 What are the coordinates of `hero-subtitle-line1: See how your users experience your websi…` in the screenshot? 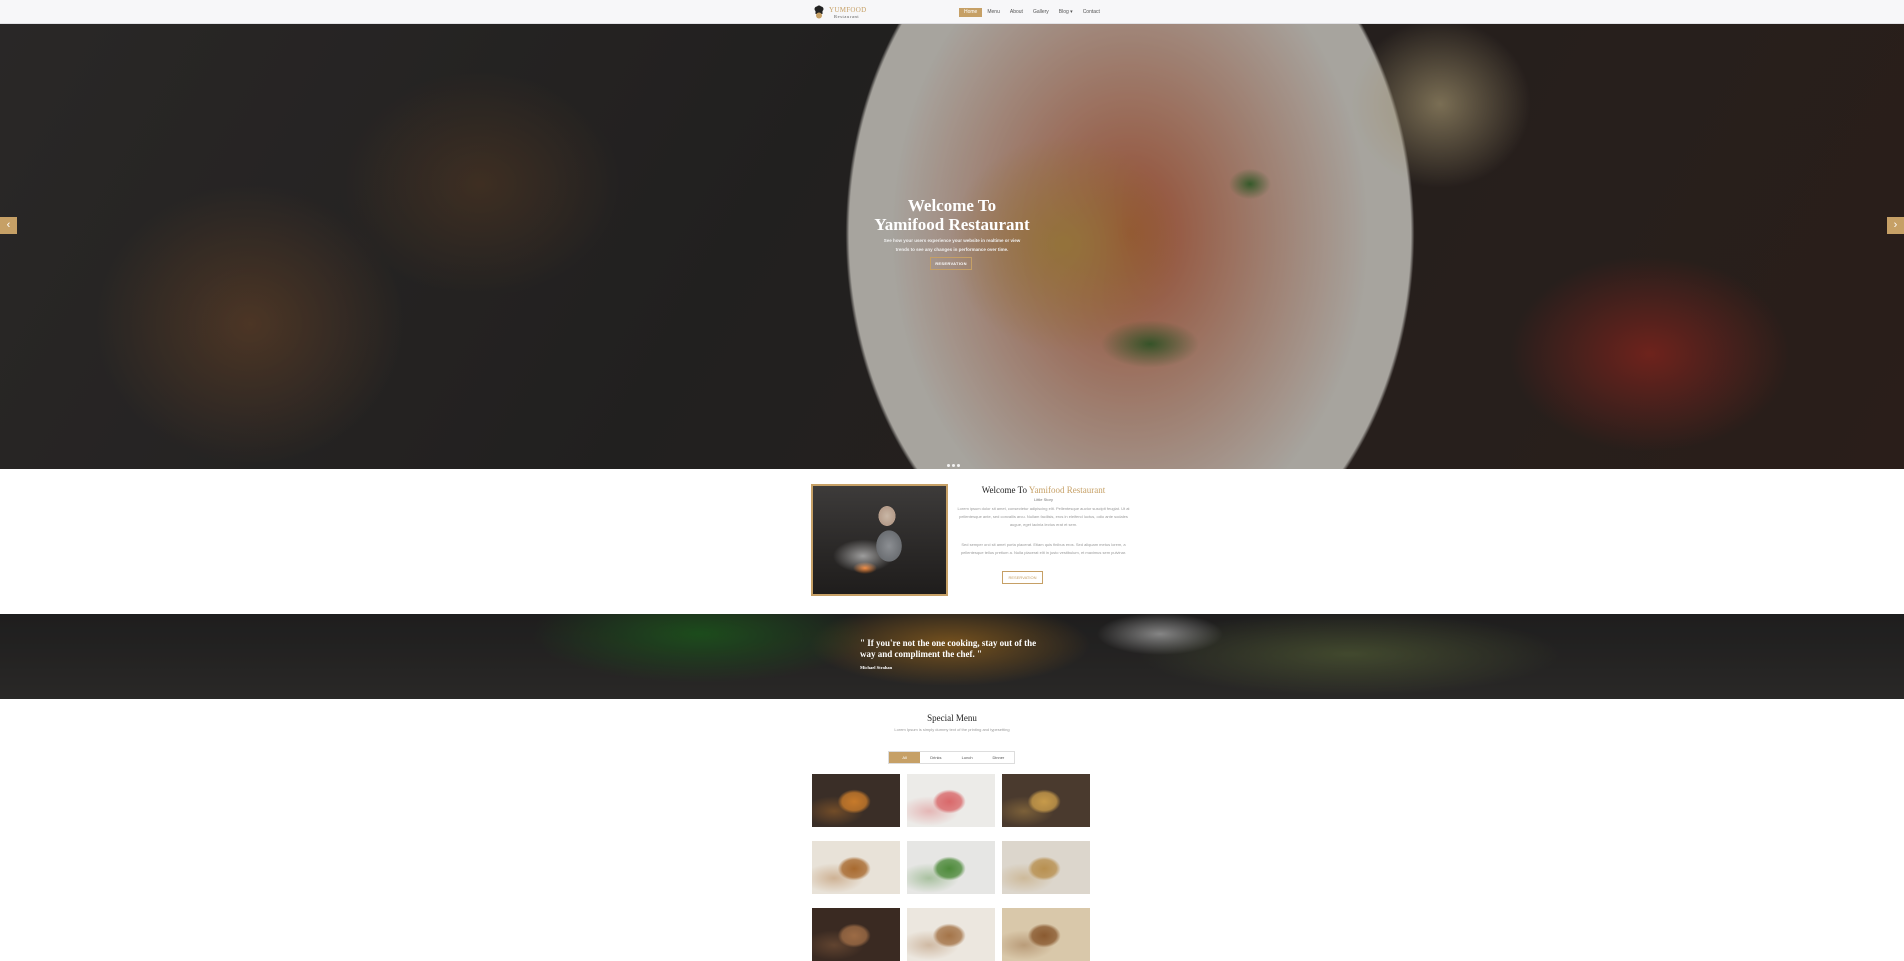 It's located at (952, 240).